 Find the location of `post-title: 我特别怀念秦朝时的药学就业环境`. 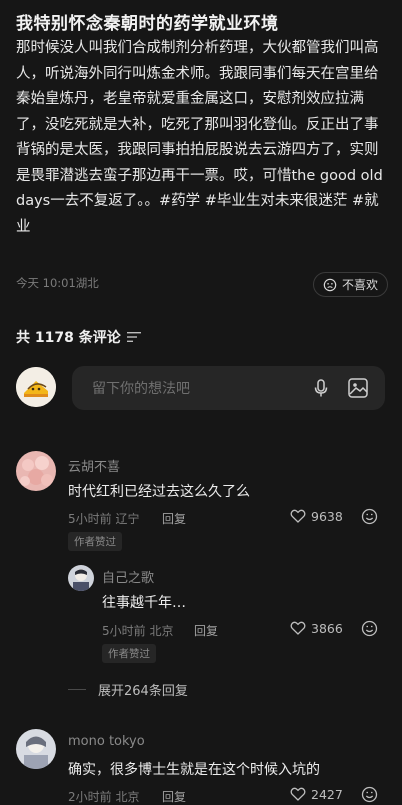

post-title: 我特别怀念秦朝时的药学就业环境 is located at coordinates (147, 24).